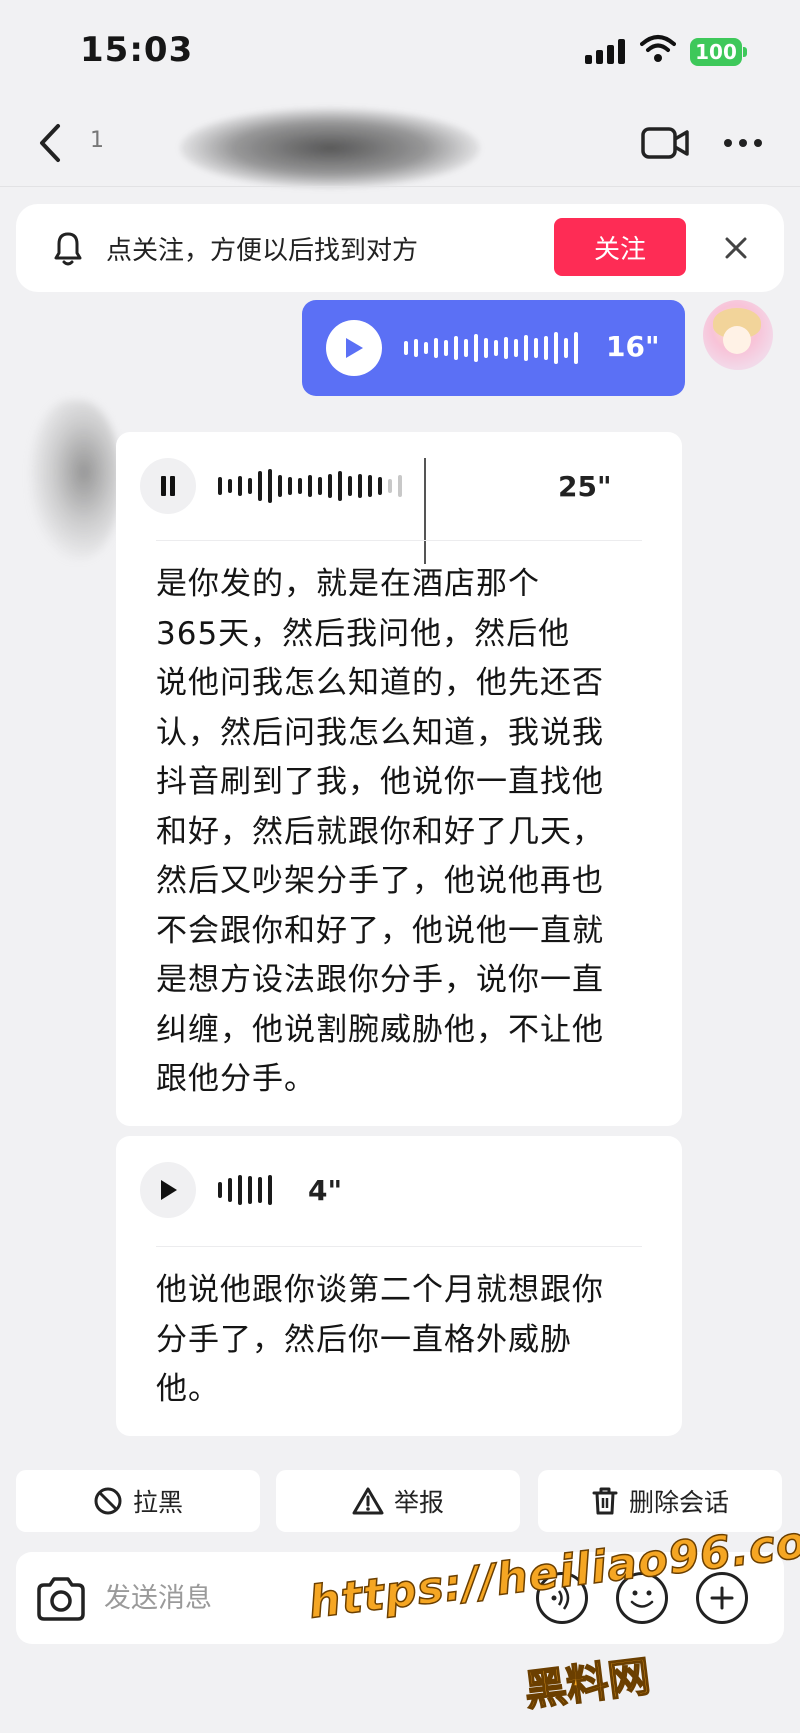 The width and height of the screenshot is (800, 1733). Describe the element at coordinates (380, 1339) in the screenshot. I see `voice-transcript: 他说他跟你谈第二个月就想跟你 分手了，然后你一直格外威胁 他。` at that location.